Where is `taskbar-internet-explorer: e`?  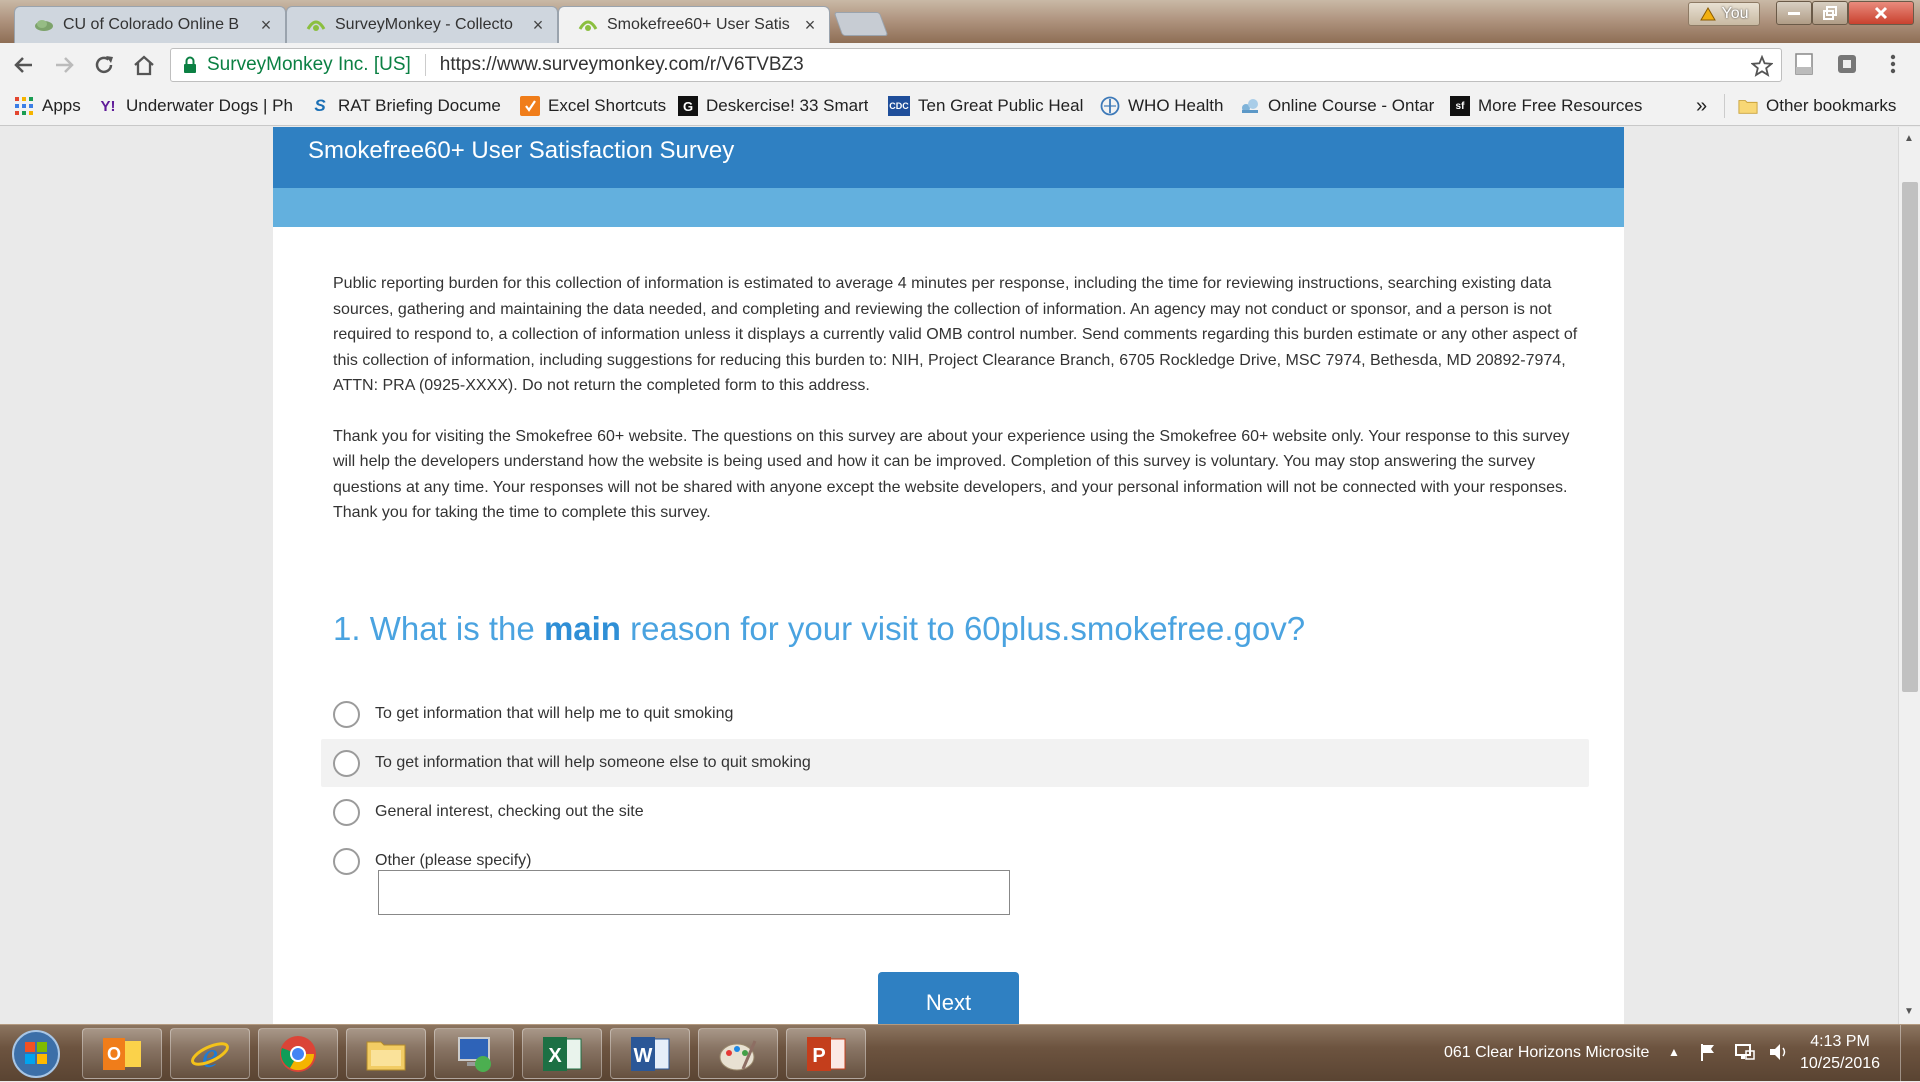
taskbar-internet-explorer: e is located at coordinates (210, 1053).